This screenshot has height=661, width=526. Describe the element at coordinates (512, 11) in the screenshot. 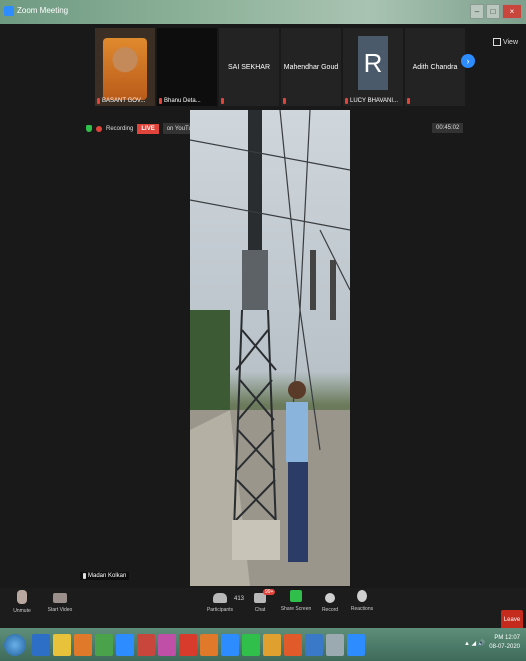

I see `close-button: ×` at that location.